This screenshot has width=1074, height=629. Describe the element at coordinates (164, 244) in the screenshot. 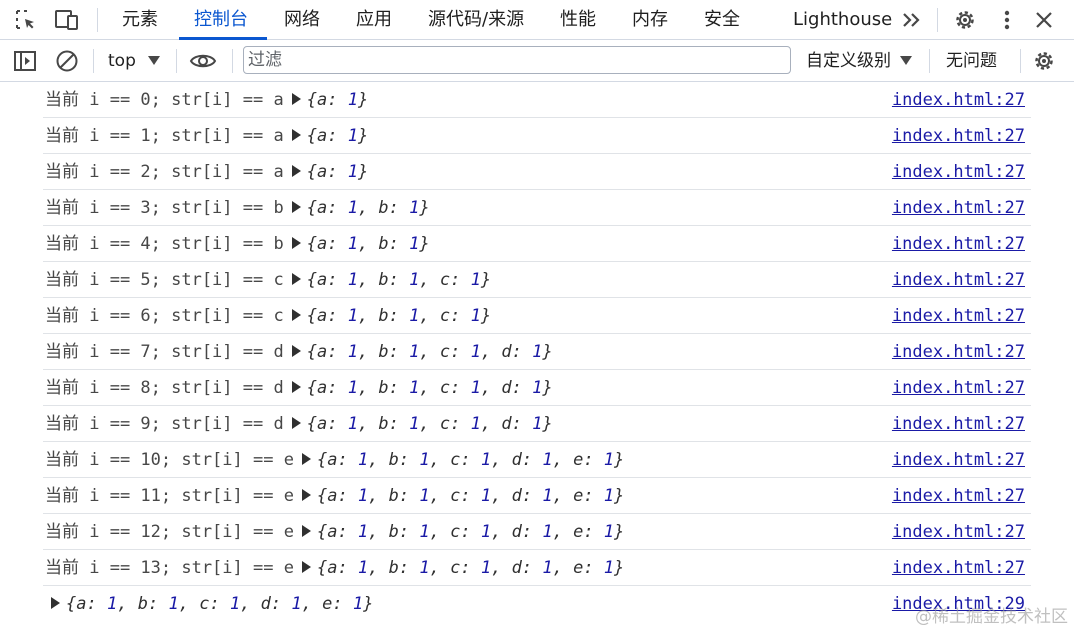

I see `log-text: 当前 i == 4; str[i] == b` at that location.